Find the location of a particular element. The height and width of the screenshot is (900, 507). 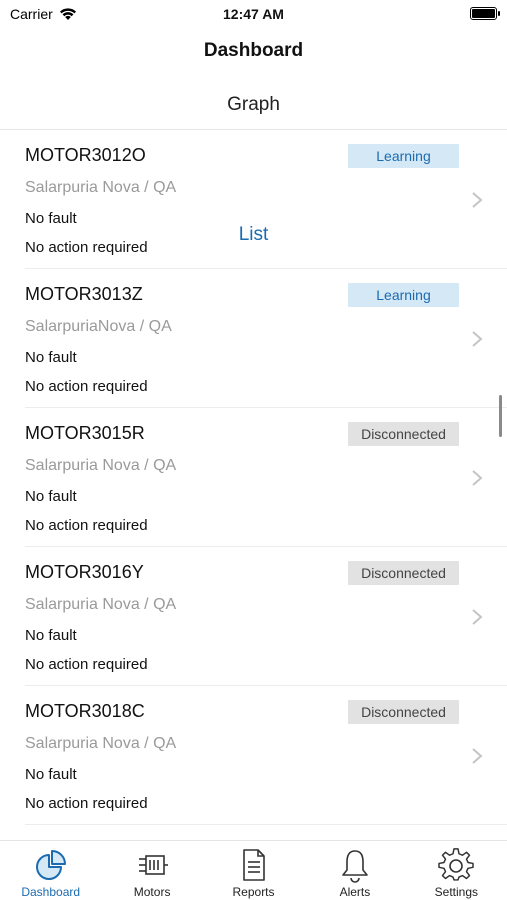

report-document-icon is located at coordinates (253, 865).